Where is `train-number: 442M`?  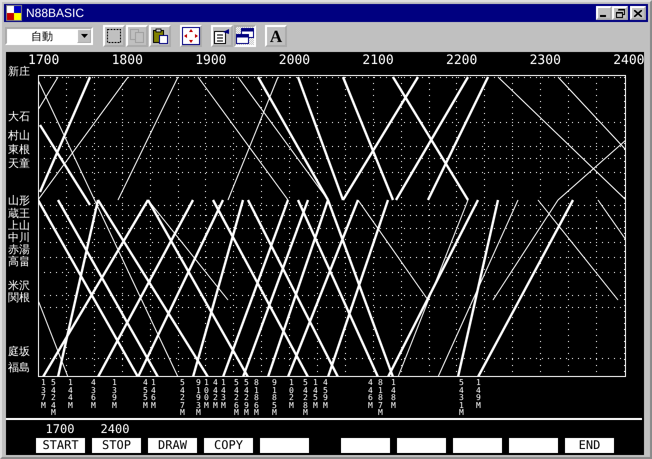 train-number: 442M is located at coordinates (215, 394).